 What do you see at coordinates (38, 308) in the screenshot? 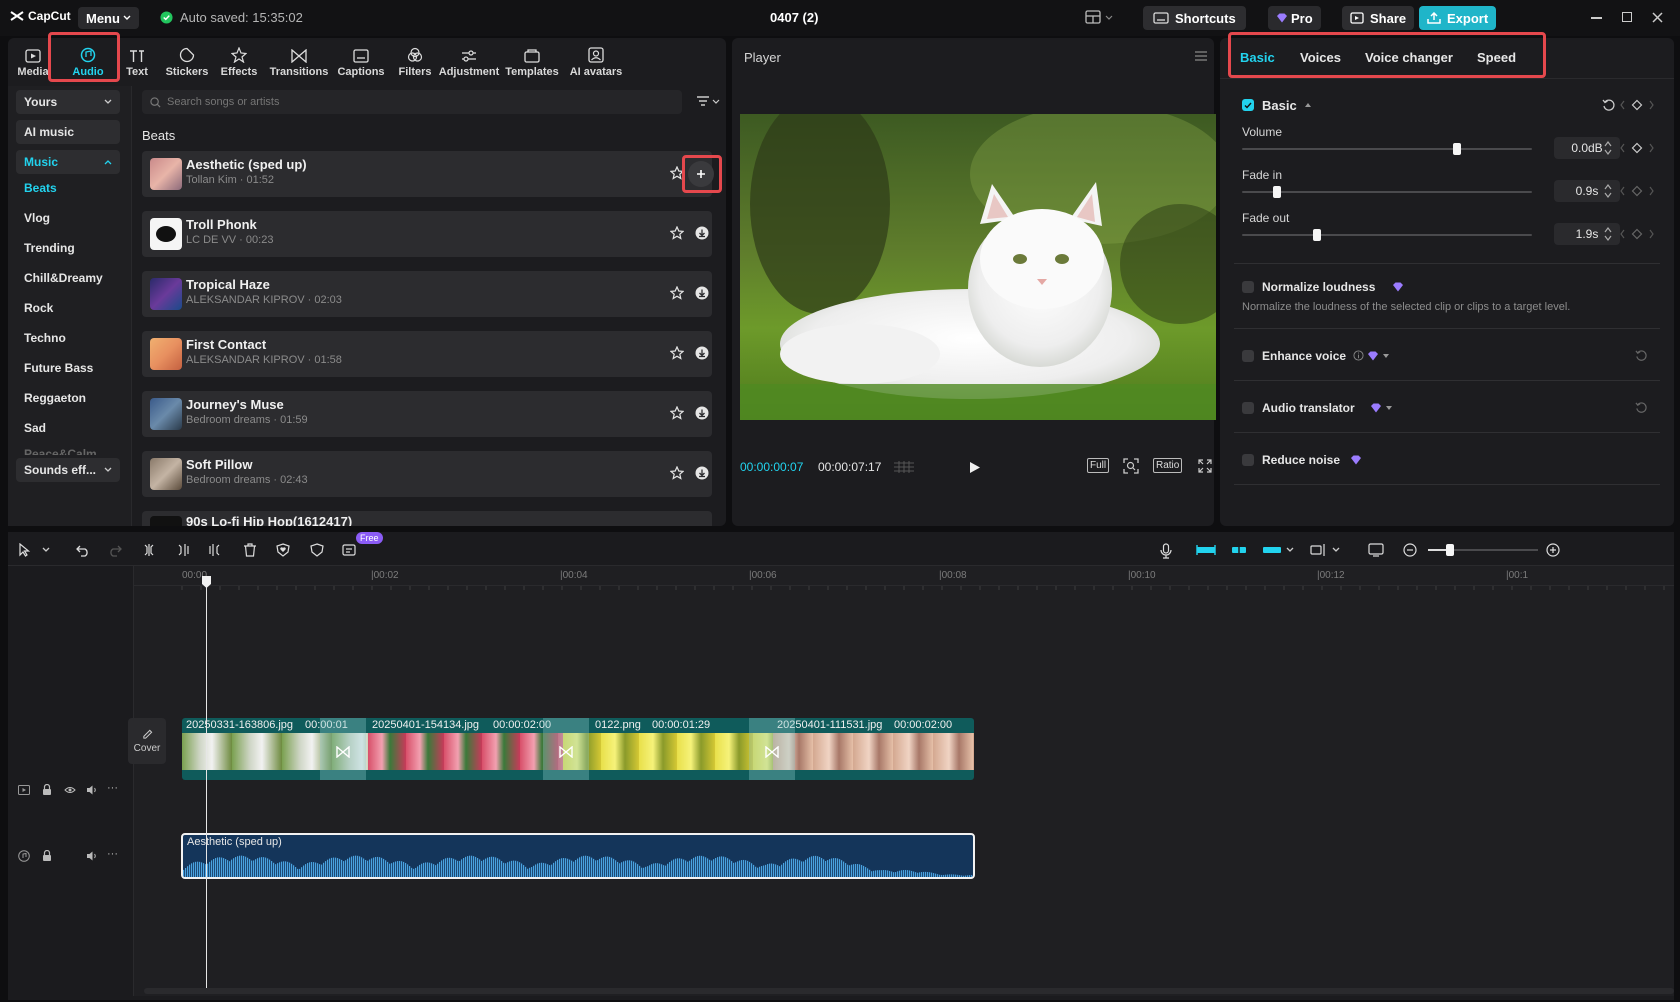
I see `sidebar-item-rock: Rock` at bounding box center [38, 308].